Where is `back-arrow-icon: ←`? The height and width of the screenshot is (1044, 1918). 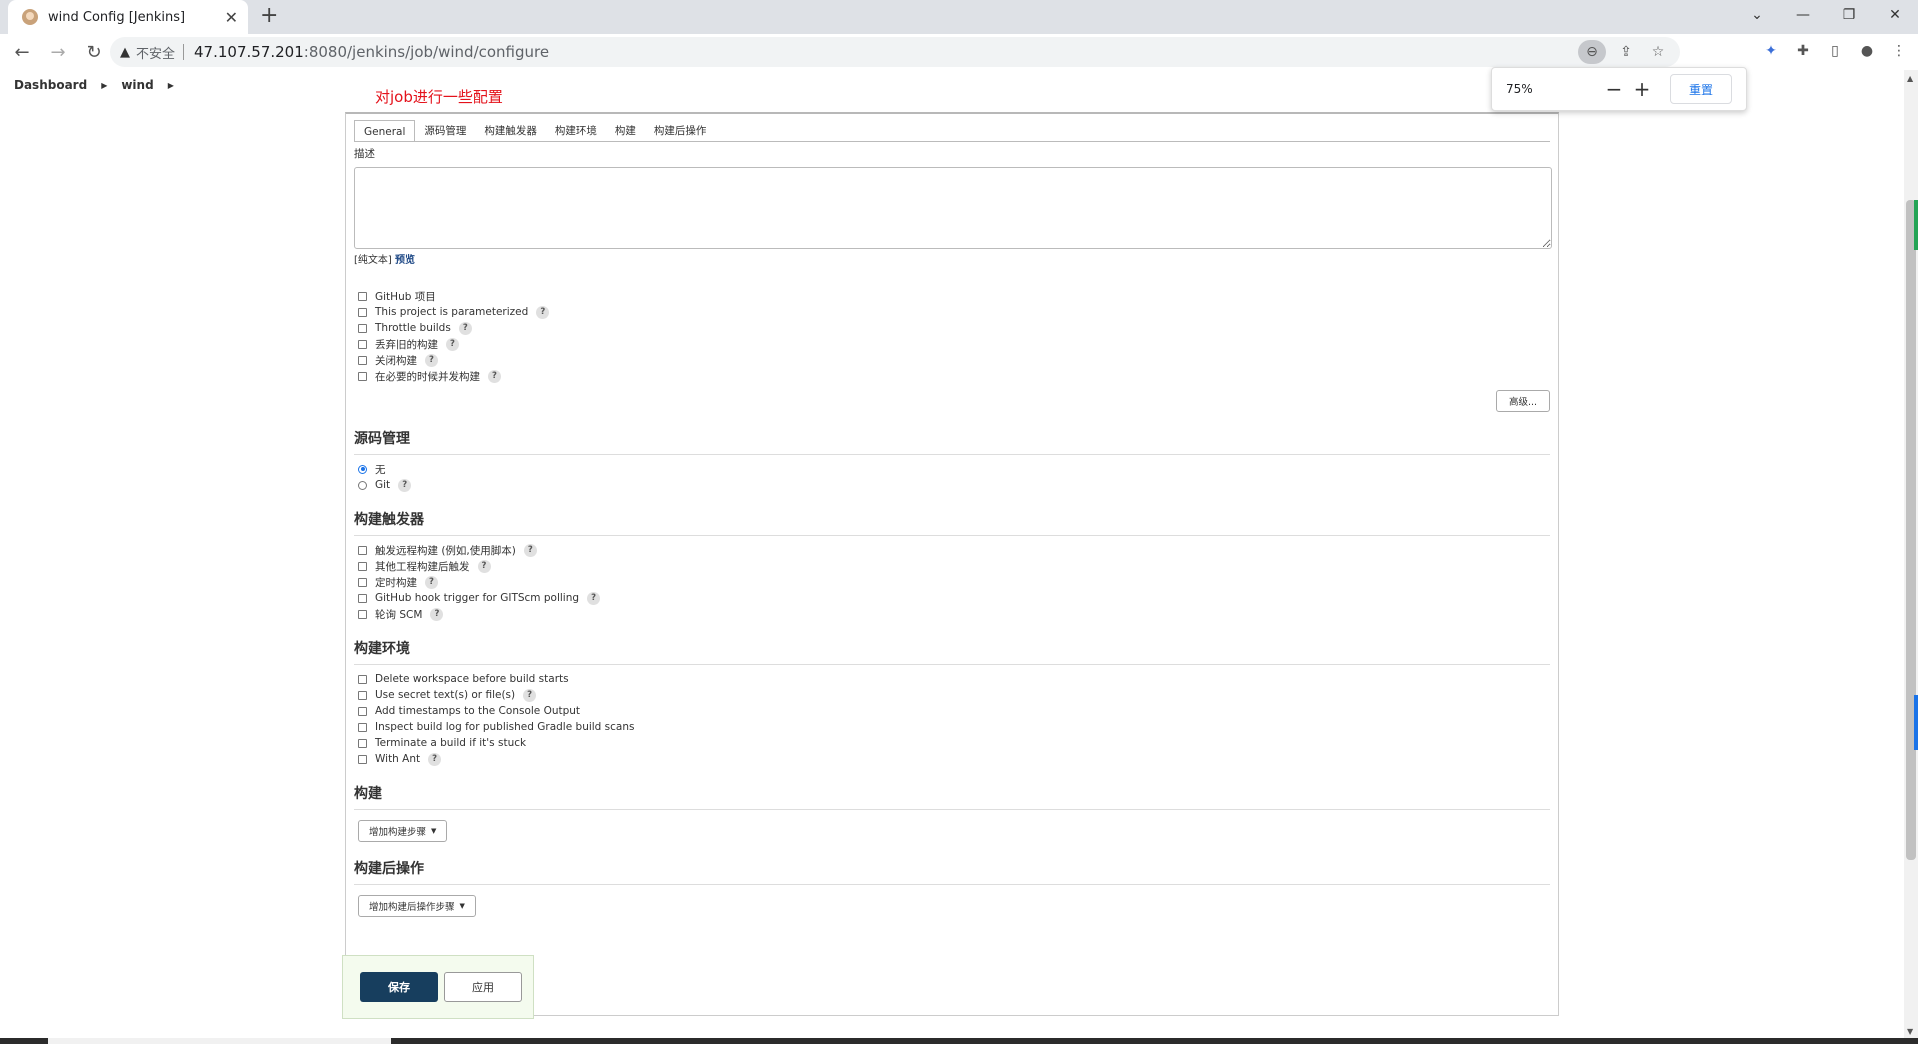 back-arrow-icon: ← is located at coordinates (22, 52).